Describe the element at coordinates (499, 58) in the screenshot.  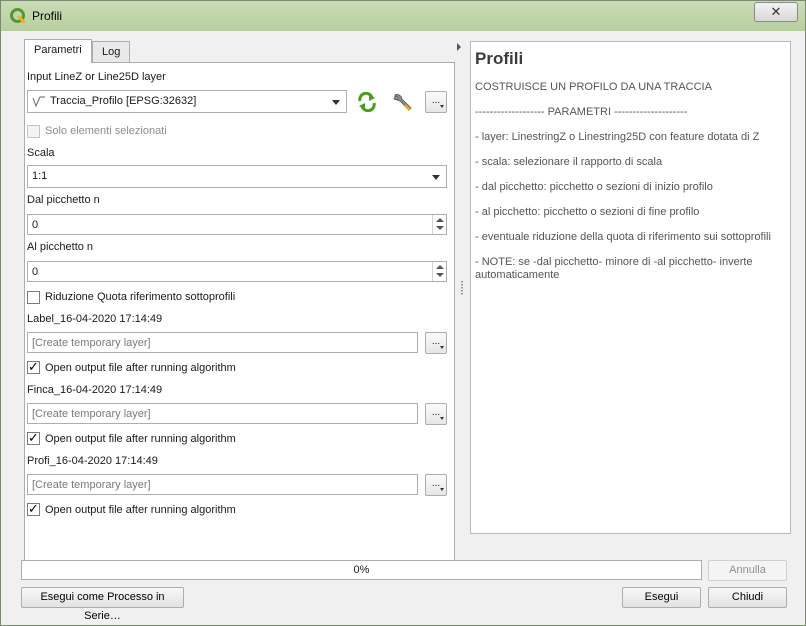
I see `help-title: Profili` at that location.